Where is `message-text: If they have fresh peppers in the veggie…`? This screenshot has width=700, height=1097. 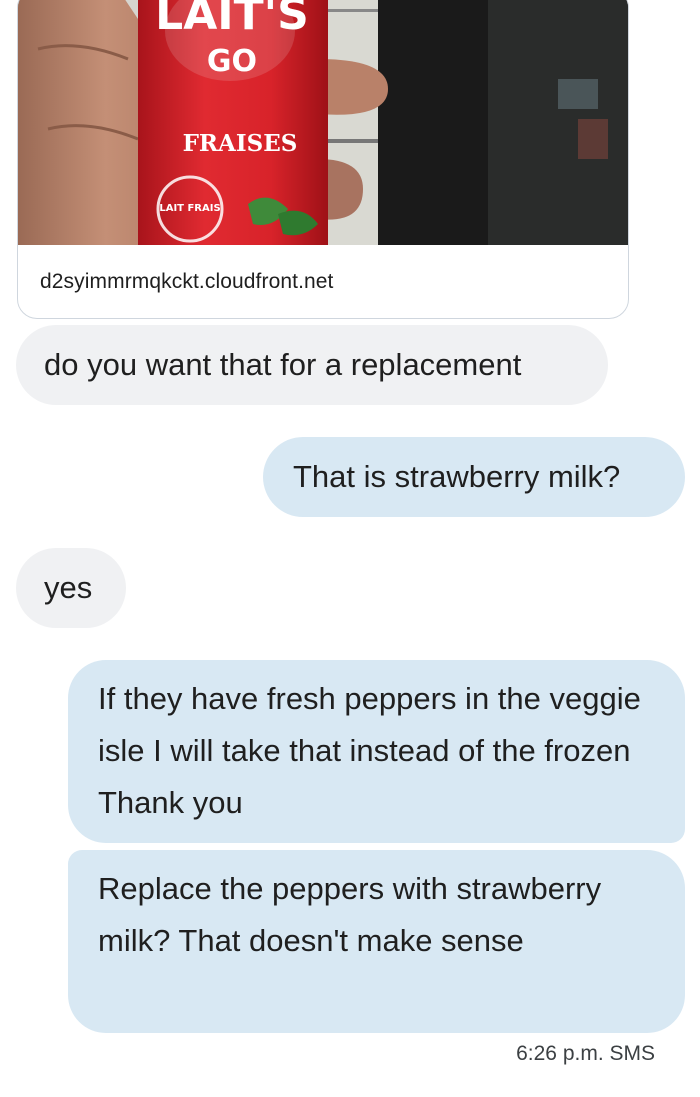
message-text: If they have fresh peppers in the veggie… is located at coordinates (369, 750).